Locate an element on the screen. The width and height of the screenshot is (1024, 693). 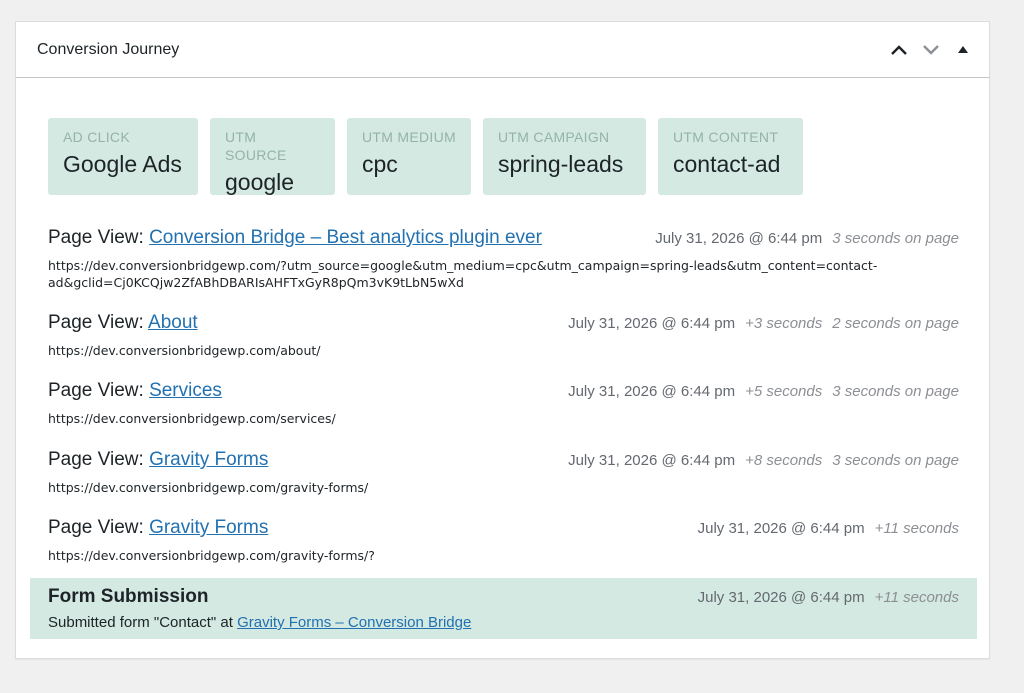
toggle-panel-button is located at coordinates (963, 50).